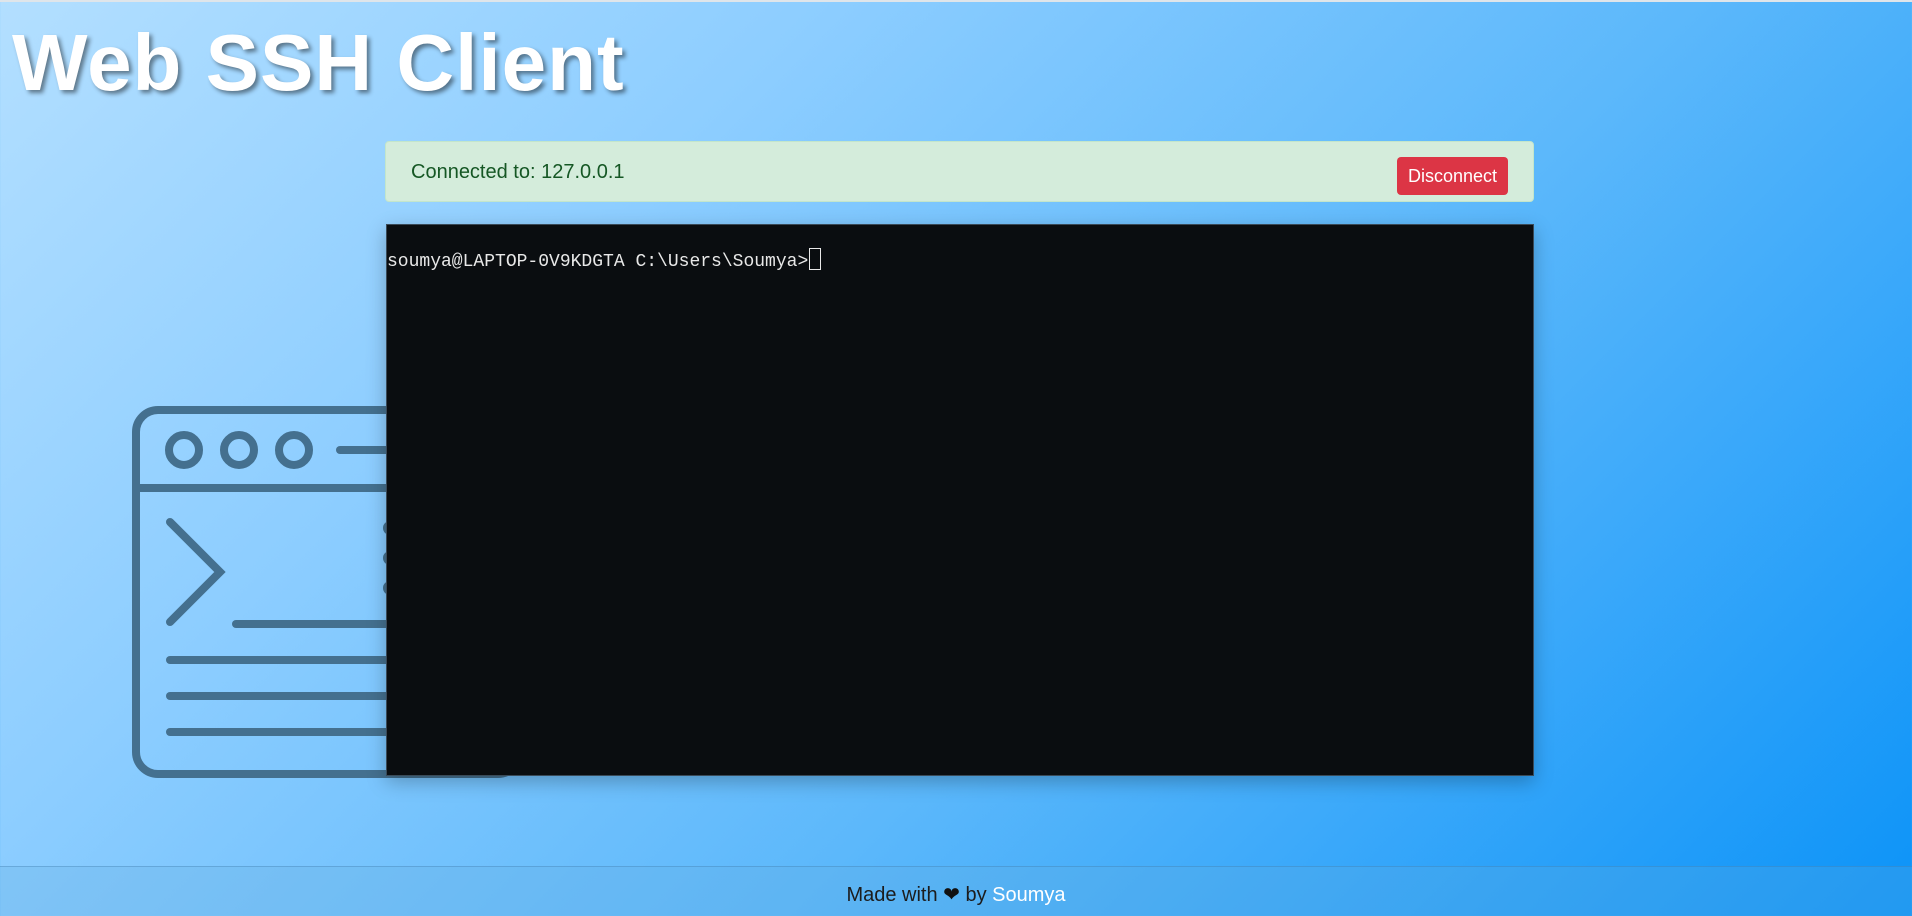 Image resolution: width=1912 pixels, height=916 pixels. What do you see at coordinates (892, 895) in the screenshot?
I see `footer-made-with: Made with` at bounding box center [892, 895].